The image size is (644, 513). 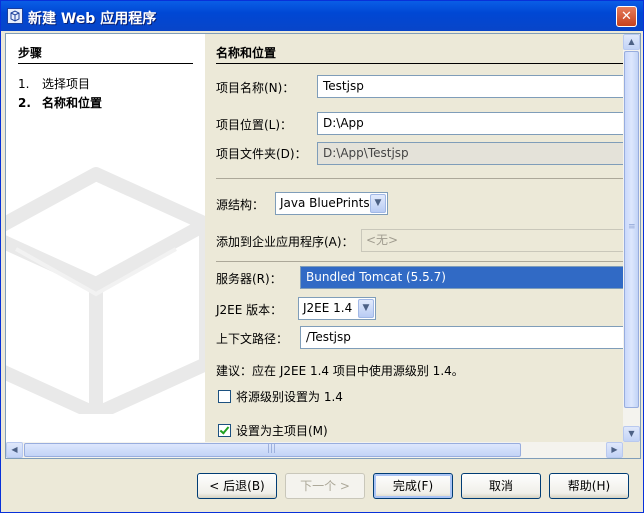 I want to click on context-path-label: 上下文路径：, so click(x=252, y=339).